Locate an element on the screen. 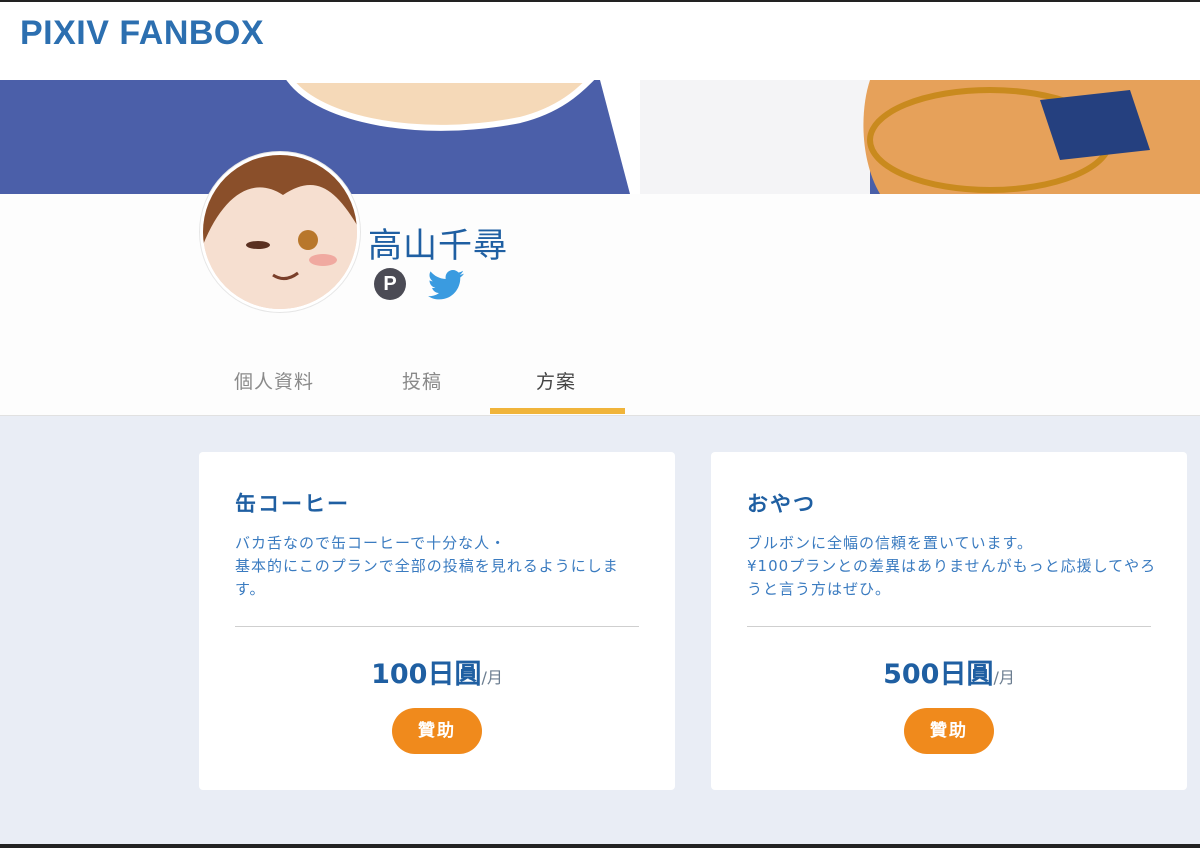 Image resolution: width=1200 pixels, height=848 pixels. creator-avatar is located at coordinates (280, 232).